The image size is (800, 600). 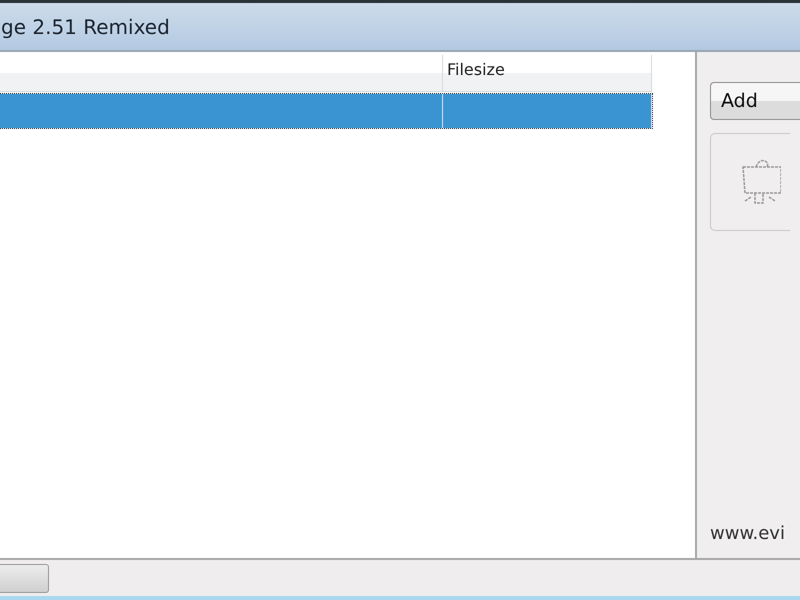 What do you see at coordinates (547, 73) in the screenshot?
I see `column-header: Filesize` at bounding box center [547, 73].